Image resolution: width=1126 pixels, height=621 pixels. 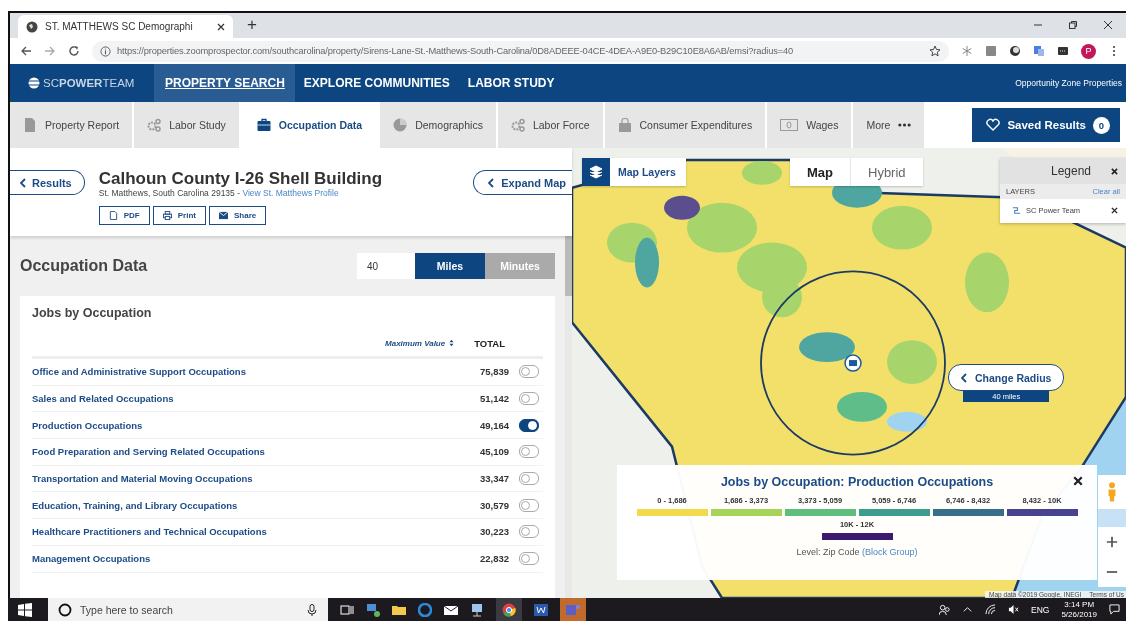 What do you see at coordinates (256, 452) in the screenshot?
I see `occupation-link: Food Preparation and Serving Related Occupations` at bounding box center [256, 452].